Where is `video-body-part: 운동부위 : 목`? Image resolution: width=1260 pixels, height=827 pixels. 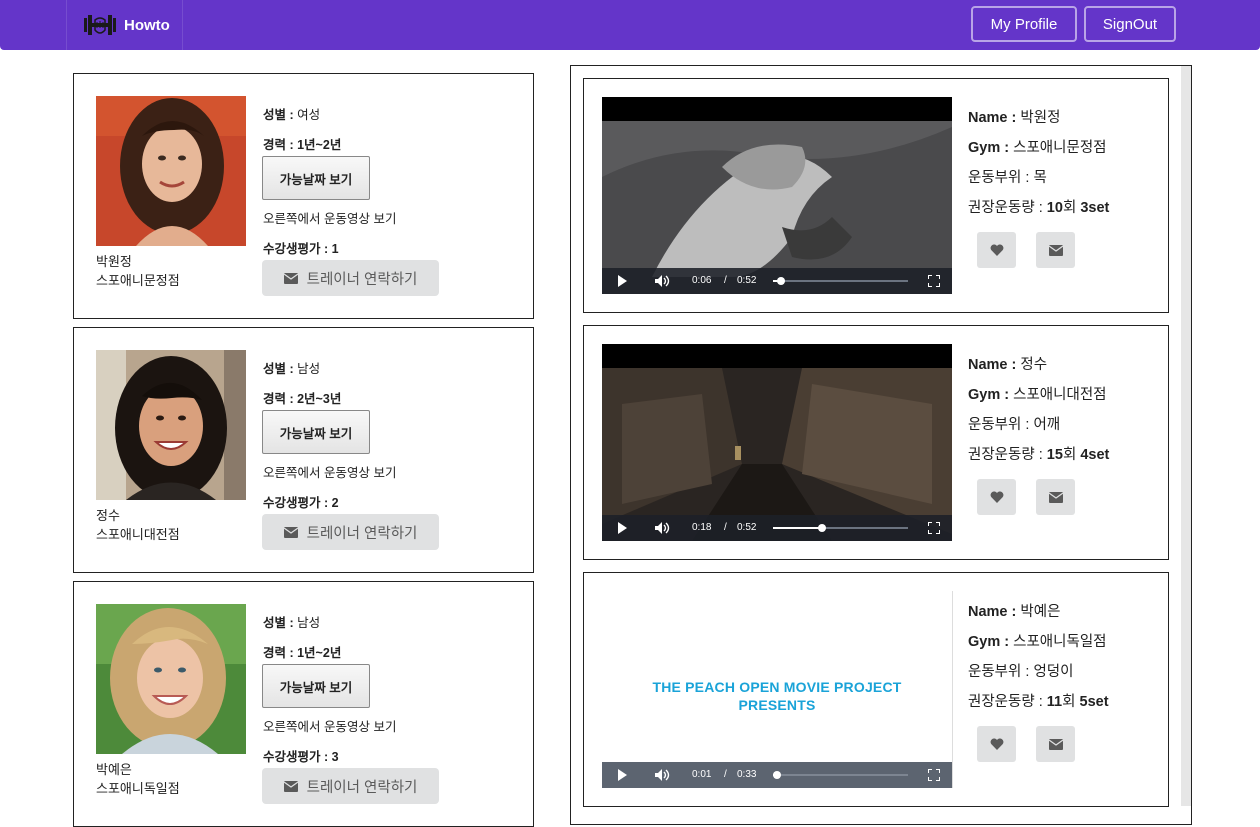 video-body-part: 운동부위 : 목 is located at coordinates (1007, 178).